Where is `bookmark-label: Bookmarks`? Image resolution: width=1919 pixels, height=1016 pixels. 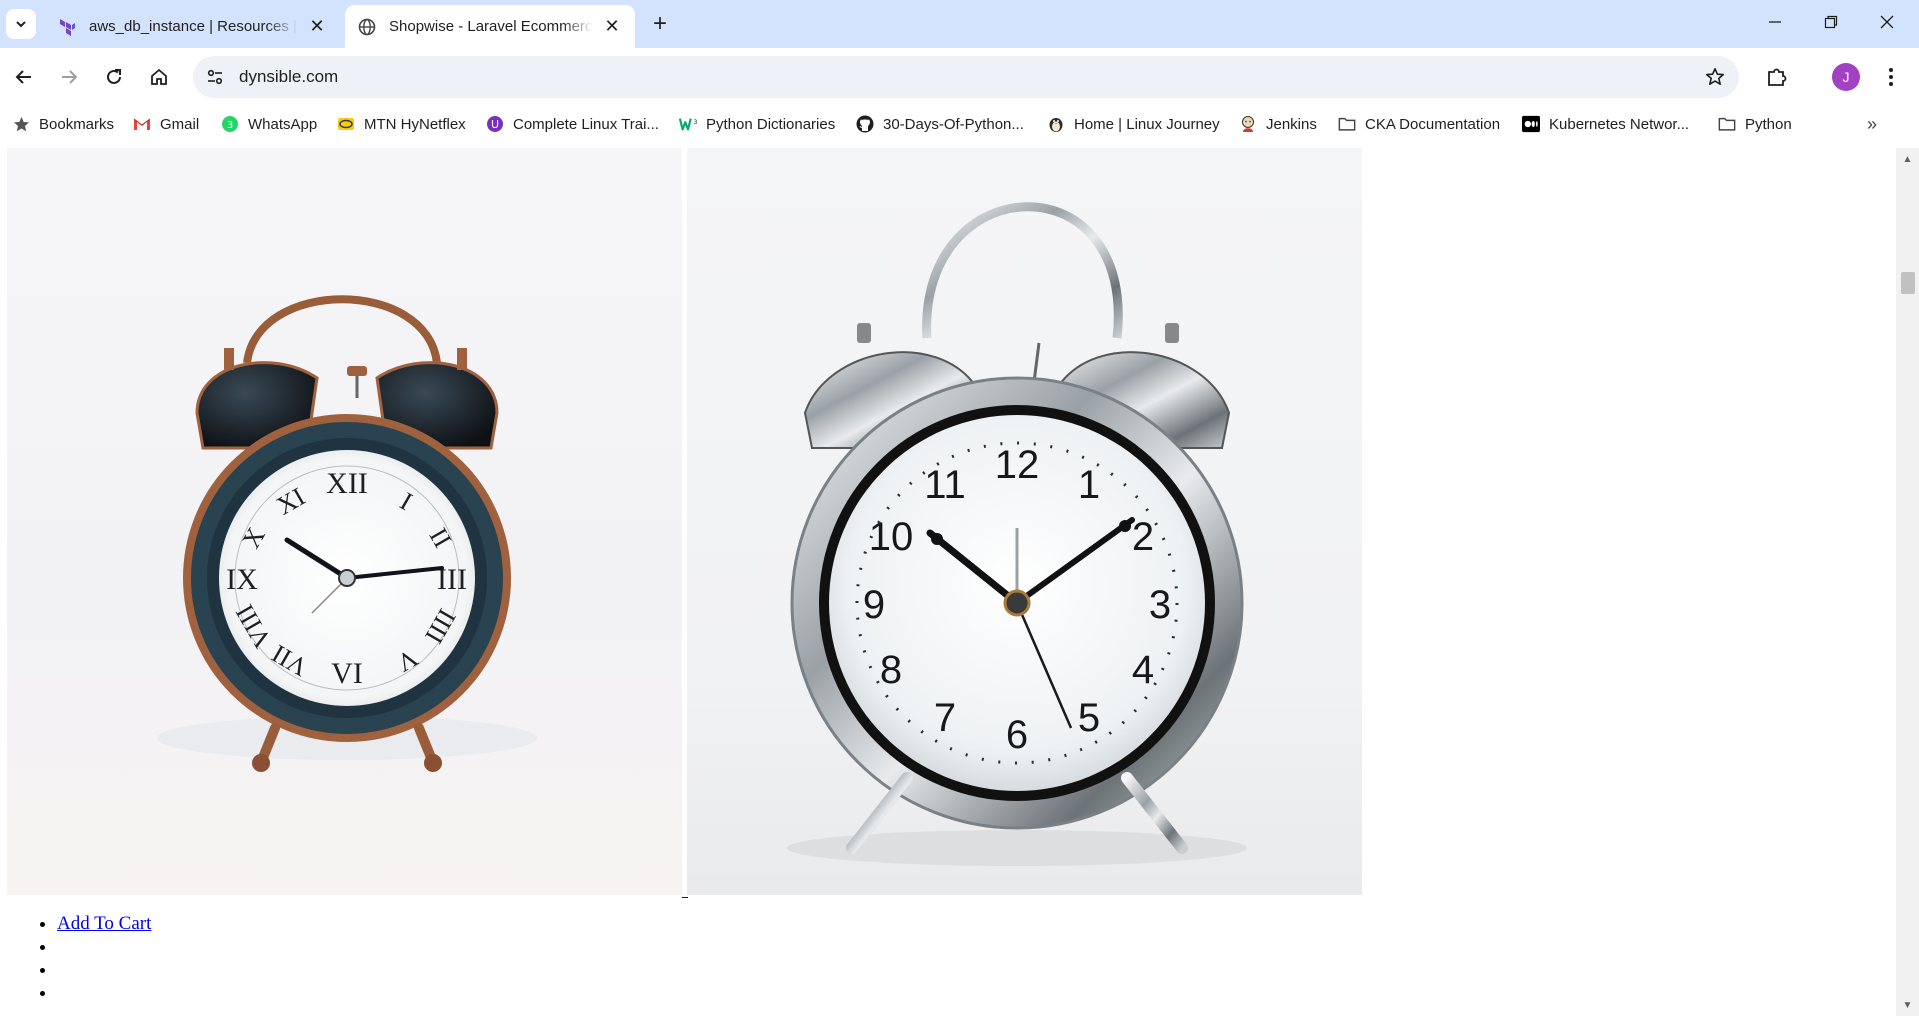
bookmark-label: Bookmarks is located at coordinates (77, 124).